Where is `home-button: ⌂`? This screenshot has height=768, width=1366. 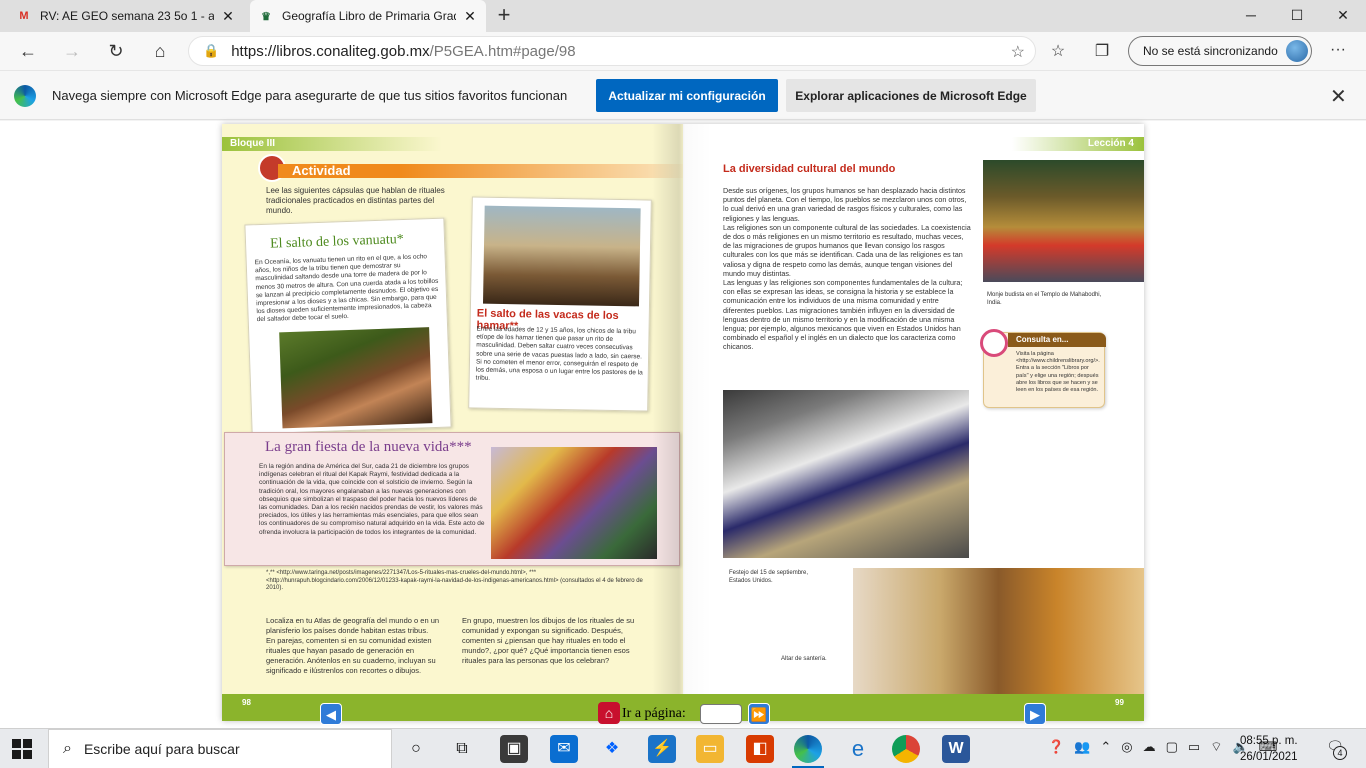
home-button: ⌂ is located at coordinates (609, 713).